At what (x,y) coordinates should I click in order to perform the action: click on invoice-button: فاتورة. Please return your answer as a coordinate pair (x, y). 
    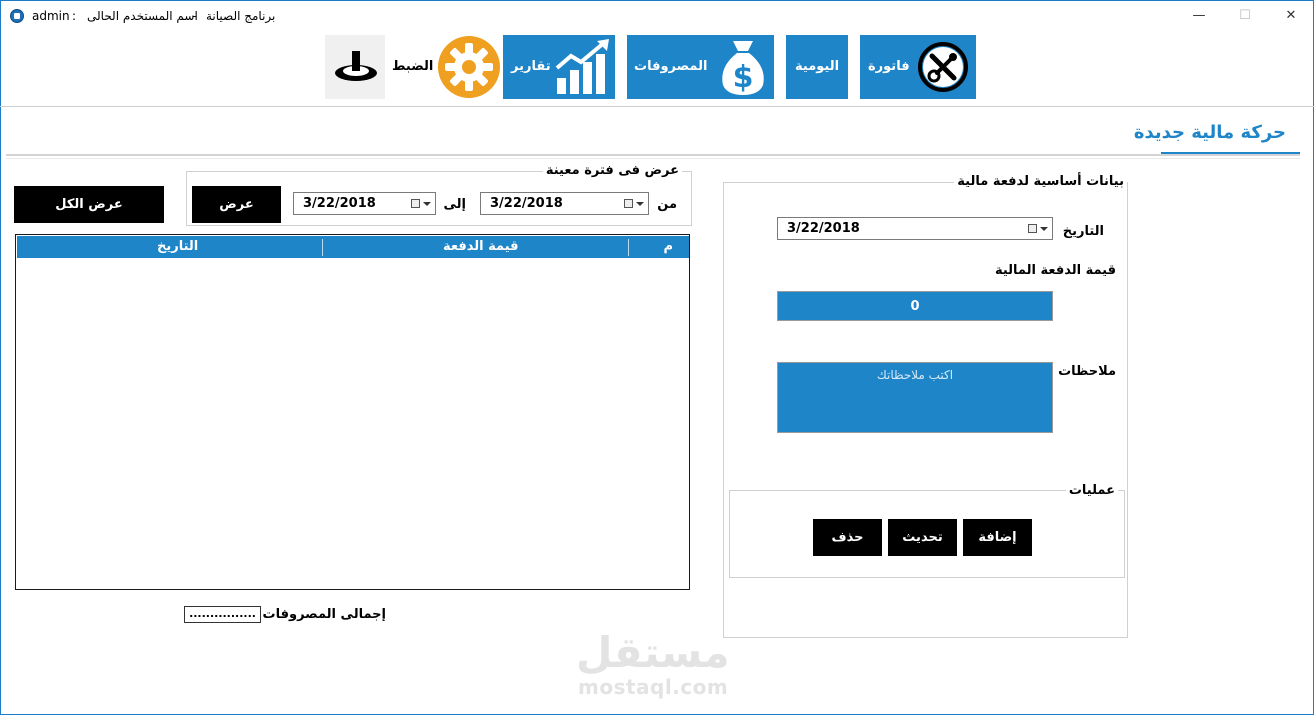
    Looking at the image, I should click on (918, 67).